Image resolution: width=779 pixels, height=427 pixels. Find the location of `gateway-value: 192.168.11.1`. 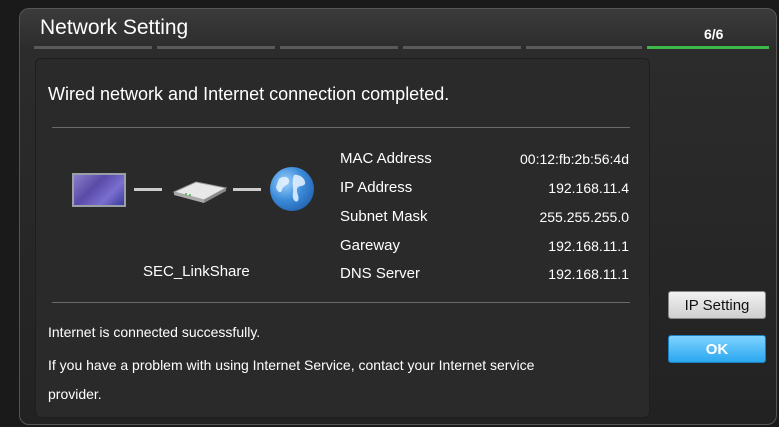

gateway-value: 192.168.11.1 is located at coordinates (588, 246).